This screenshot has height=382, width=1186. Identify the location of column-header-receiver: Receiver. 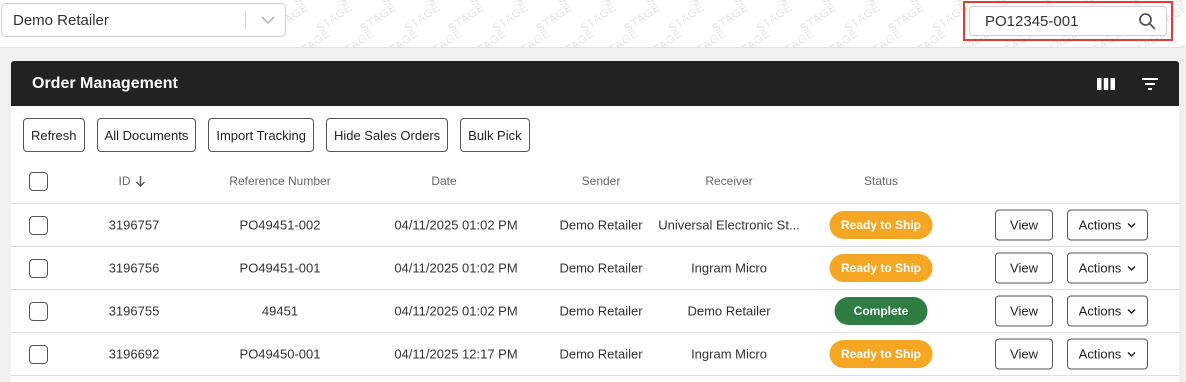
(728, 181).